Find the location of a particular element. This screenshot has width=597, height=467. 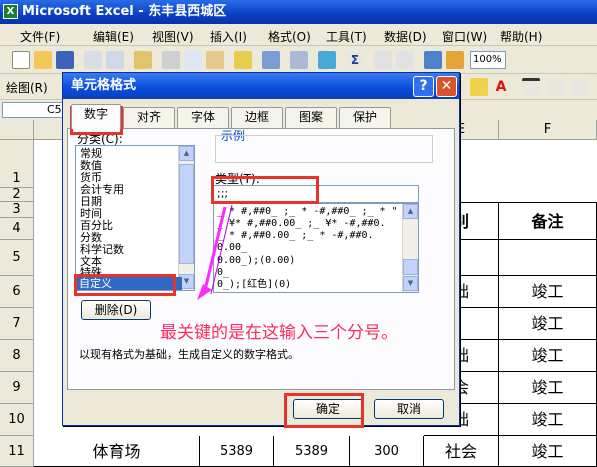

annotation-text: 最关键的是在这输入三个分号。 is located at coordinates (279, 333).